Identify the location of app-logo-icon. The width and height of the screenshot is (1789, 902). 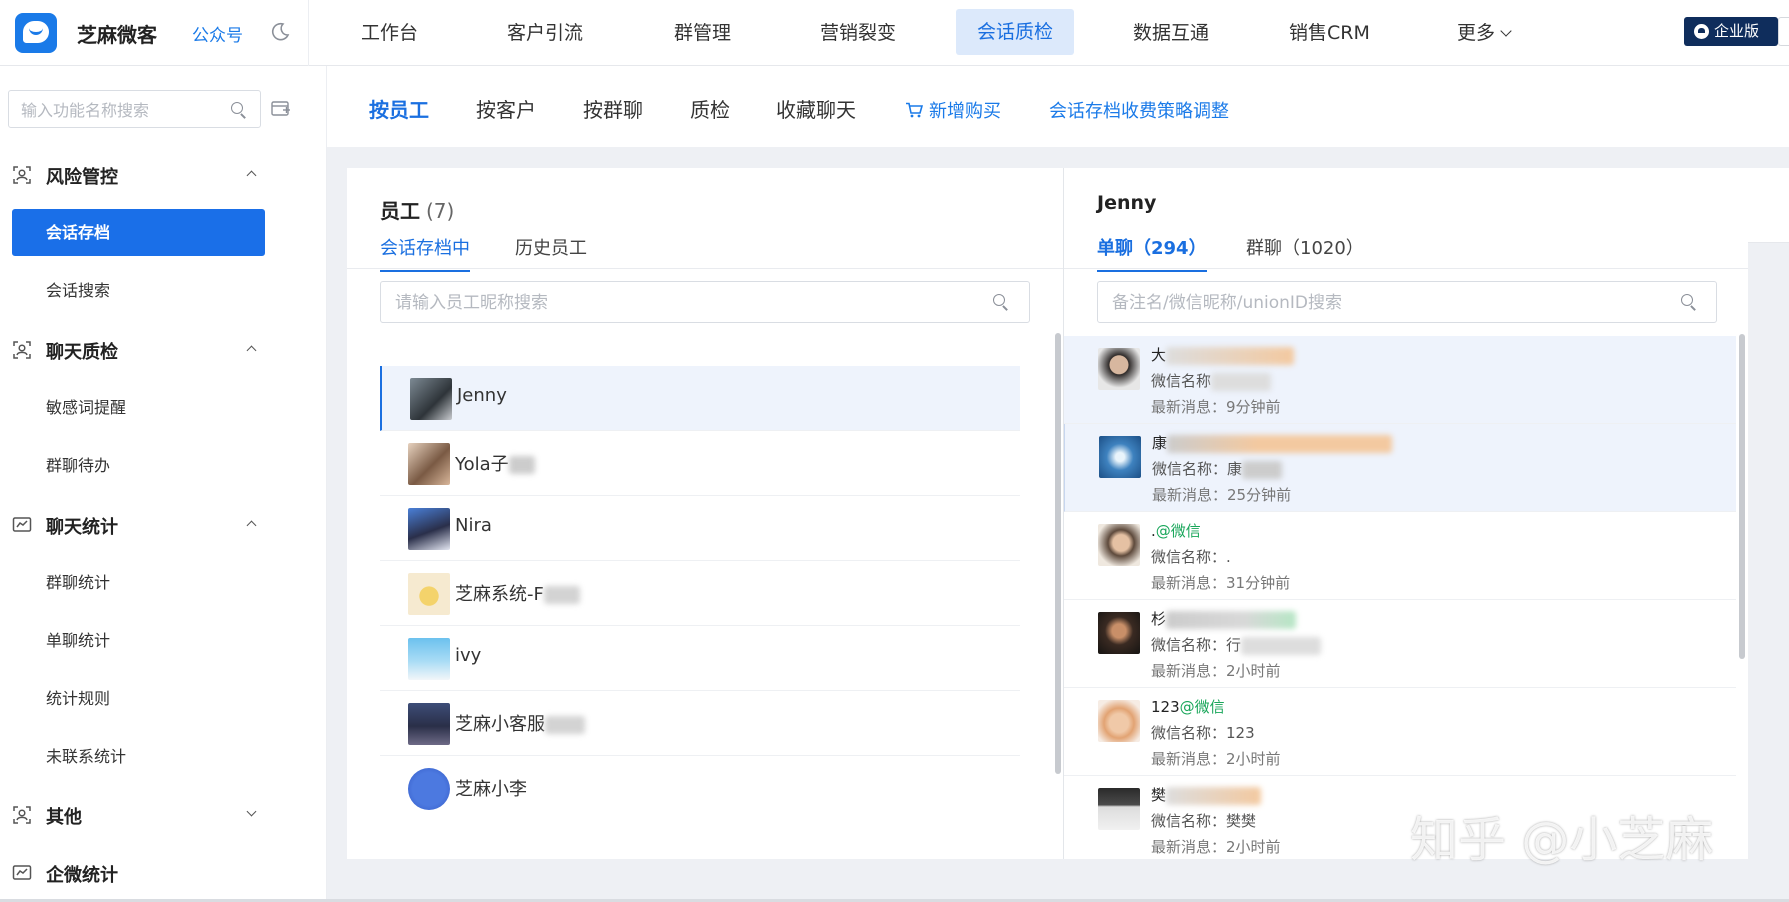
(36, 33).